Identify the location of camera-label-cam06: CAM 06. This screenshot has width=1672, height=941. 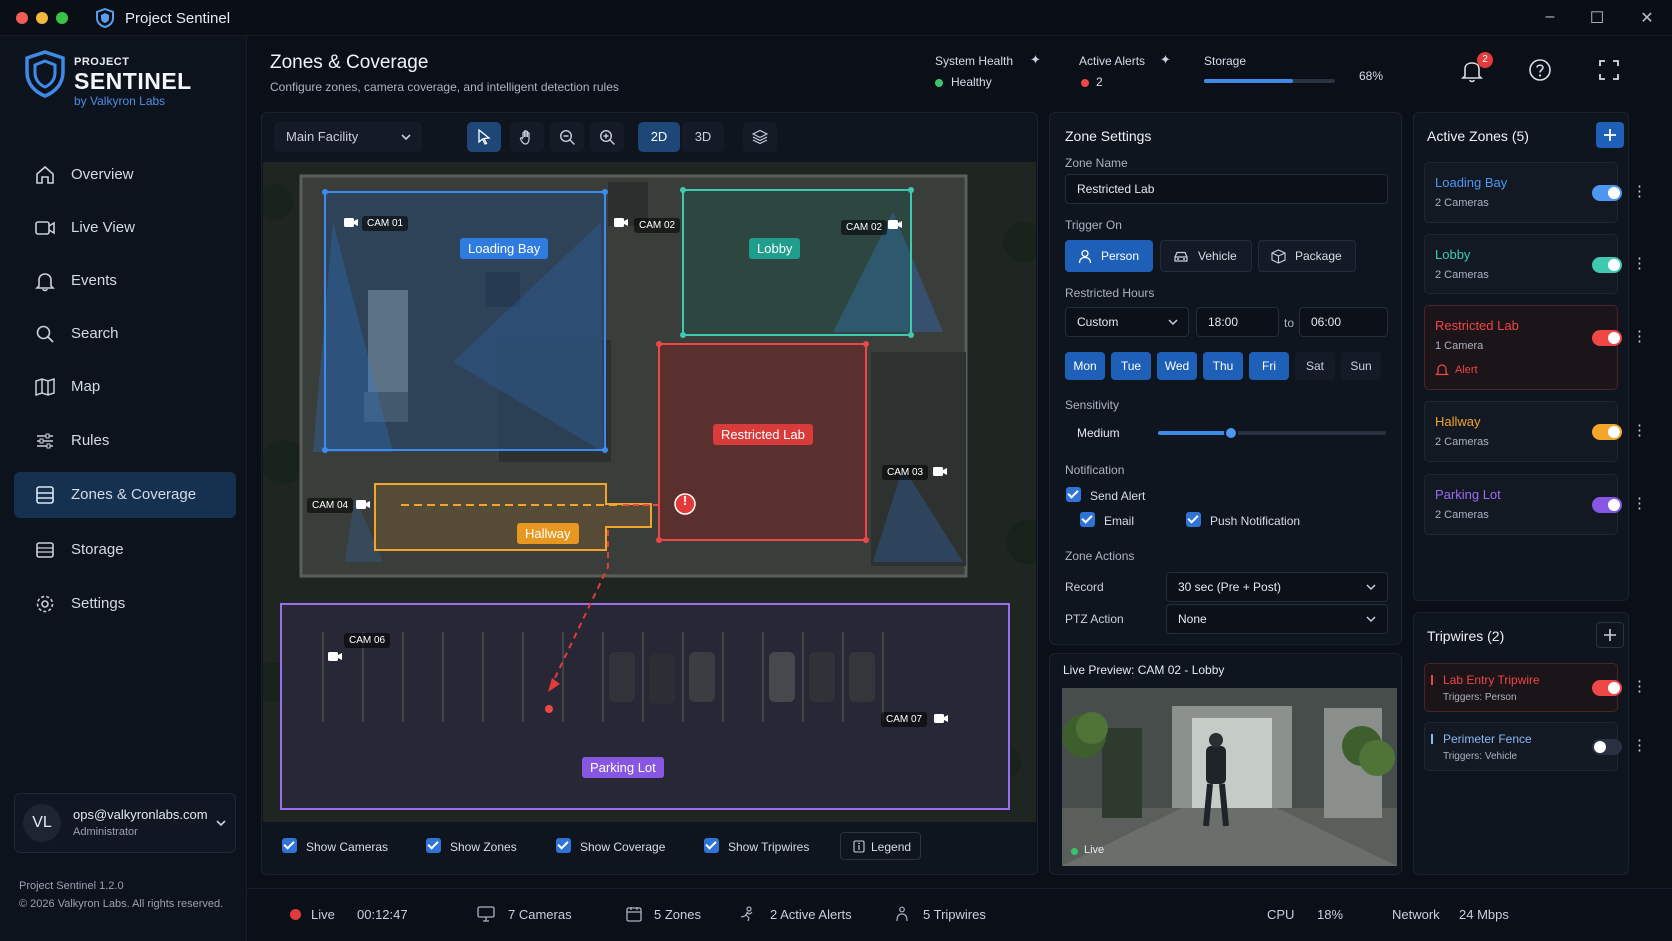
(367, 640).